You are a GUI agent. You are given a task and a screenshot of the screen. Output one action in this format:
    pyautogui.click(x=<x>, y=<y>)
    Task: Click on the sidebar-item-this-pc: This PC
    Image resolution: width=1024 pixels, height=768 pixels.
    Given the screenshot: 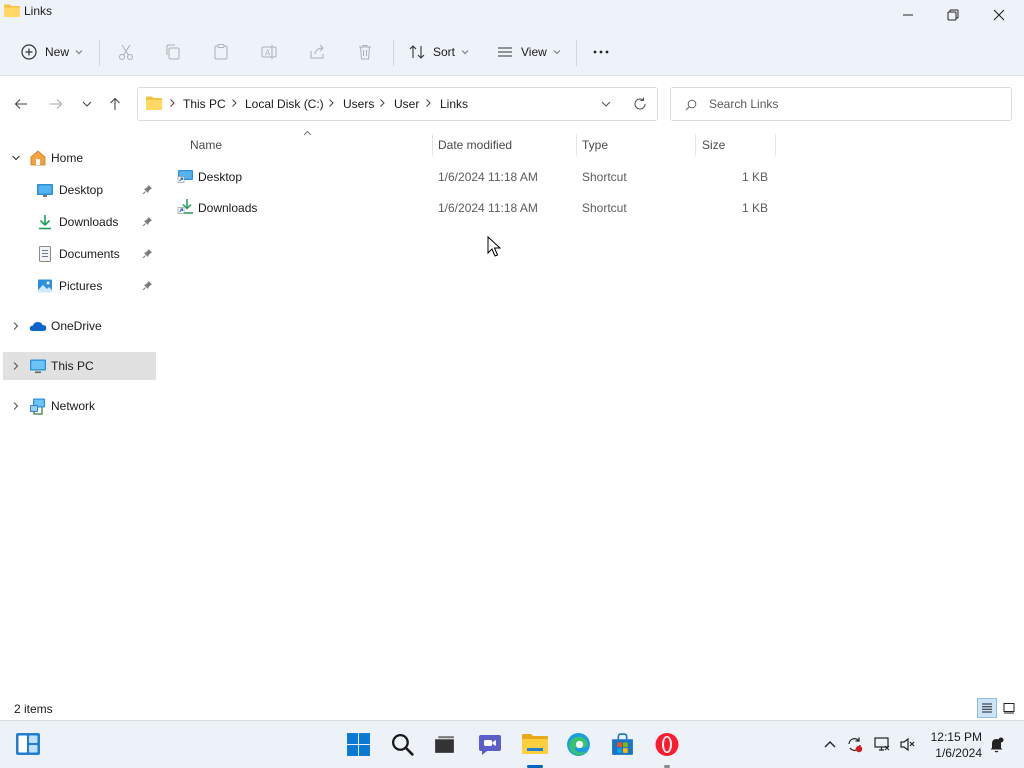 What is the action you would take?
    pyautogui.click(x=79, y=366)
    